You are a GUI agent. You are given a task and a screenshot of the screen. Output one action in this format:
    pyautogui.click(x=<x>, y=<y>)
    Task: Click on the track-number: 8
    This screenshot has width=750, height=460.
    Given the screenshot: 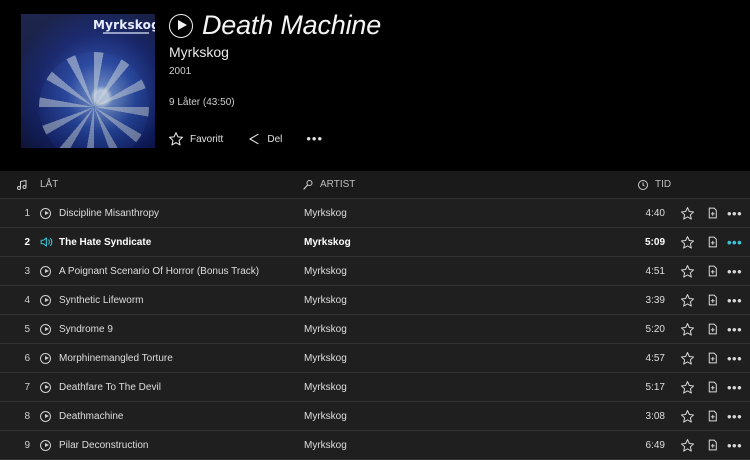 What is the action you would take?
    pyautogui.click(x=27, y=416)
    